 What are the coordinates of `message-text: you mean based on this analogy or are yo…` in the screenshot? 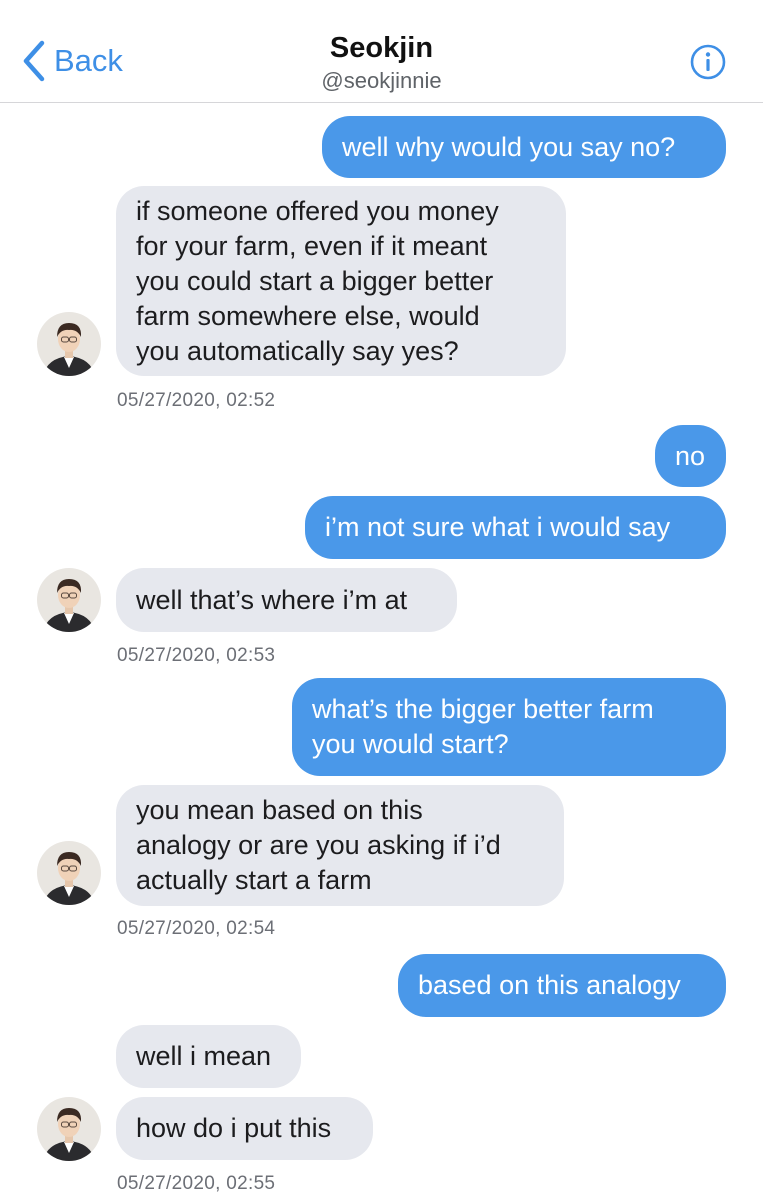 It's located at (318, 845).